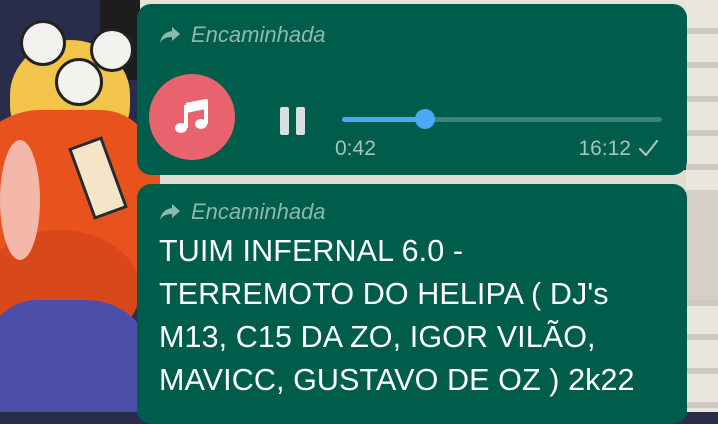  I want to click on message-line: TERREMOTO DO HELIPA ( DJ's, so click(384, 294).